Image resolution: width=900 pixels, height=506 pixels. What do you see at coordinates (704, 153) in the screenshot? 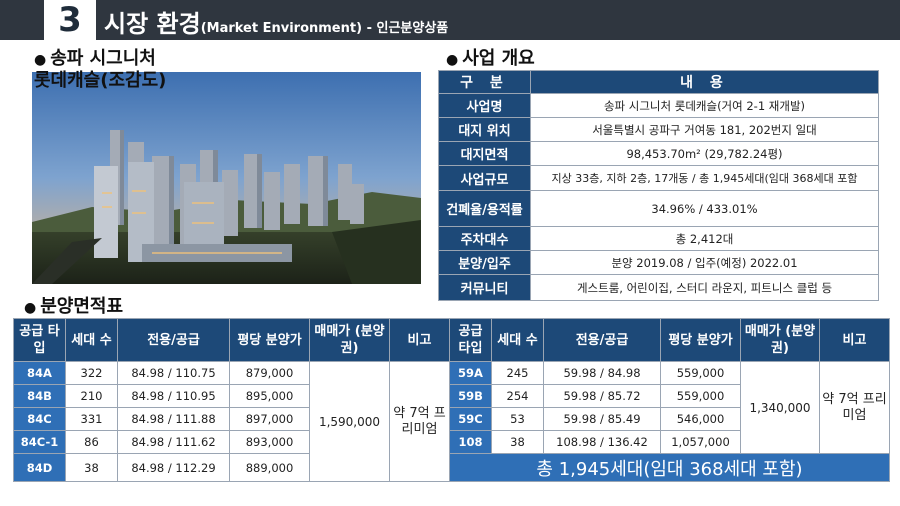
I see `overview-value: 98,453.70m² (29,782.24평)` at bounding box center [704, 153].